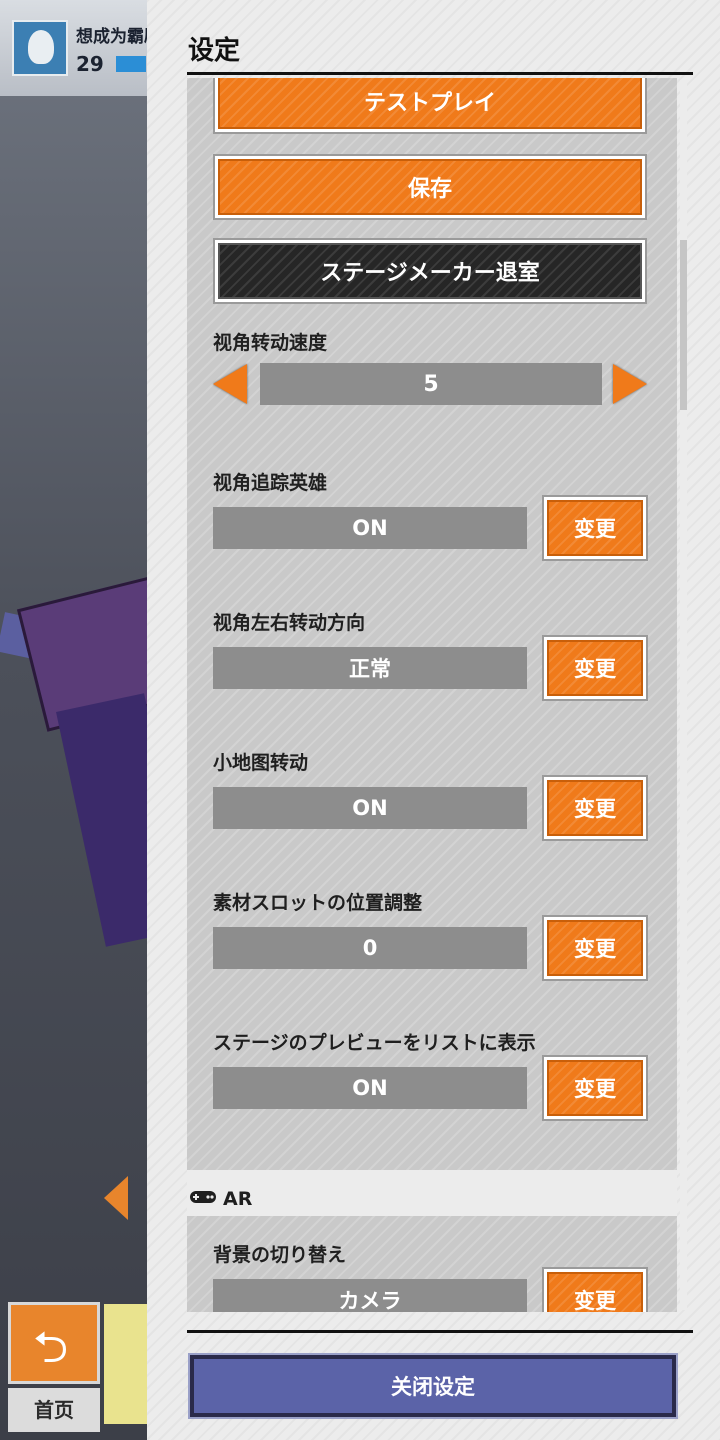 The width and height of the screenshot is (720, 1440). What do you see at coordinates (370, 1295) in the screenshot?
I see `setting-value-background-switch: カメラ` at bounding box center [370, 1295].